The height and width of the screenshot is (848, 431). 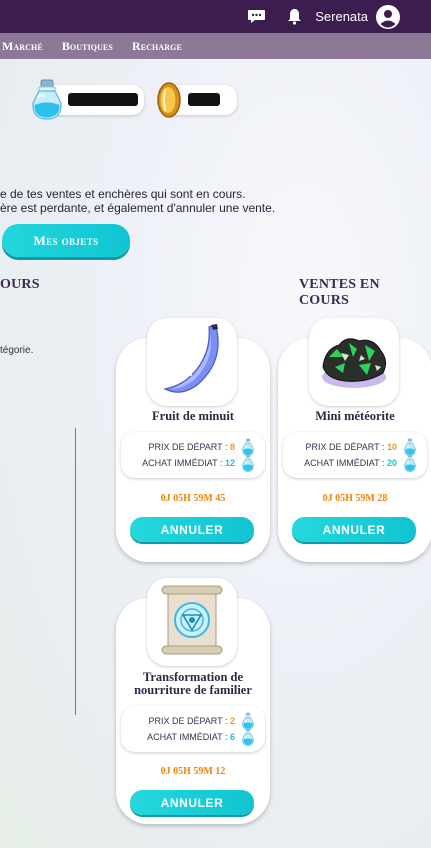 I want to click on price-box: PRIX DE DÉPART : 2 ACHAT IMMÉDIAT : 6, so click(x=193, y=729).